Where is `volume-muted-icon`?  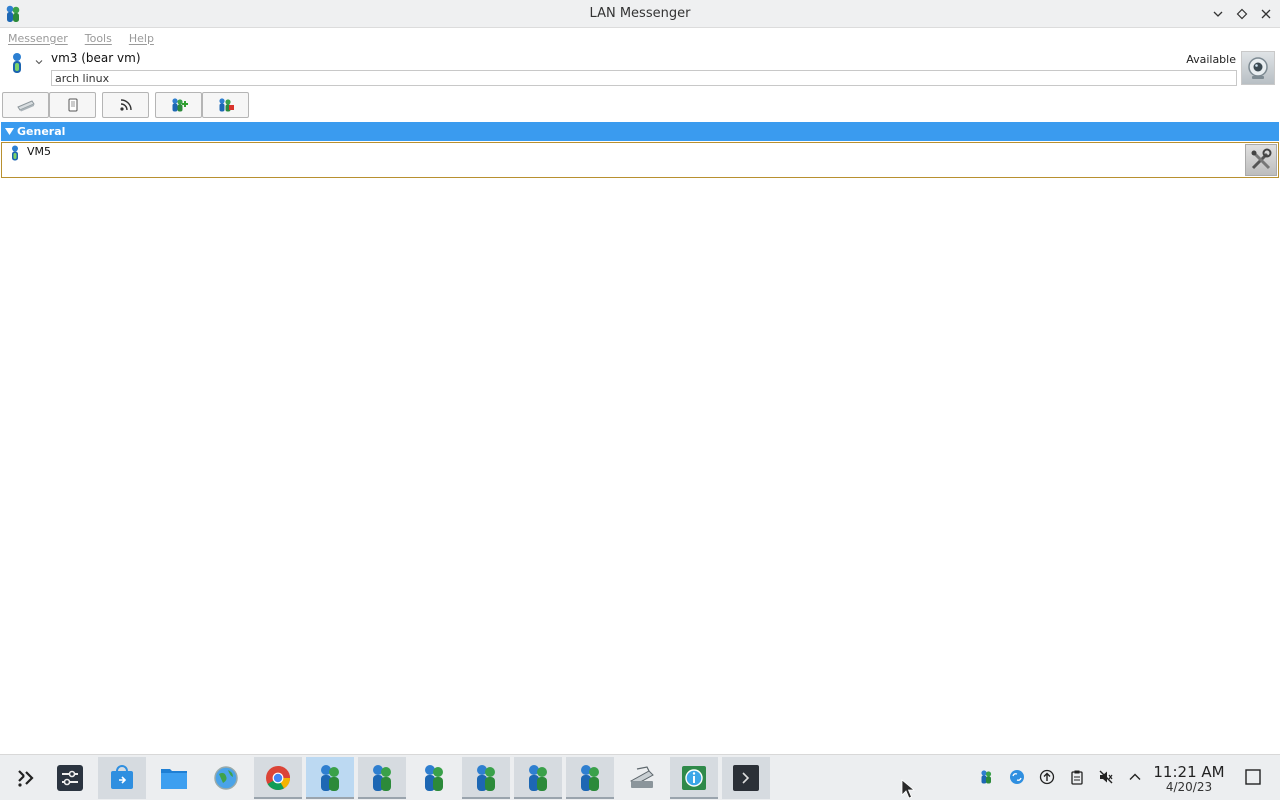 volume-muted-icon is located at coordinates (1106, 777).